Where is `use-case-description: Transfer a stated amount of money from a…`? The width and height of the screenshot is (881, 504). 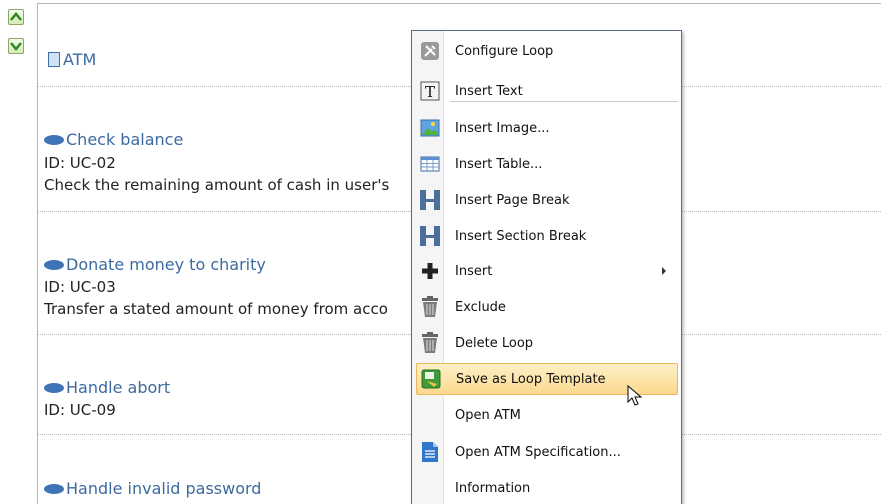 use-case-description: Transfer a stated amount of money from a… is located at coordinates (216, 309).